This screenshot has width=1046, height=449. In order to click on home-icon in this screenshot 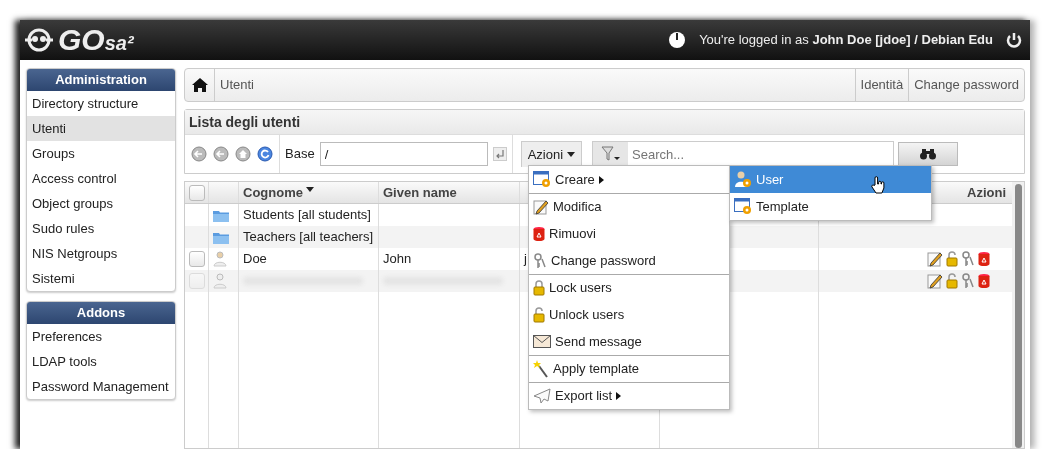, I will do `click(199, 85)`.